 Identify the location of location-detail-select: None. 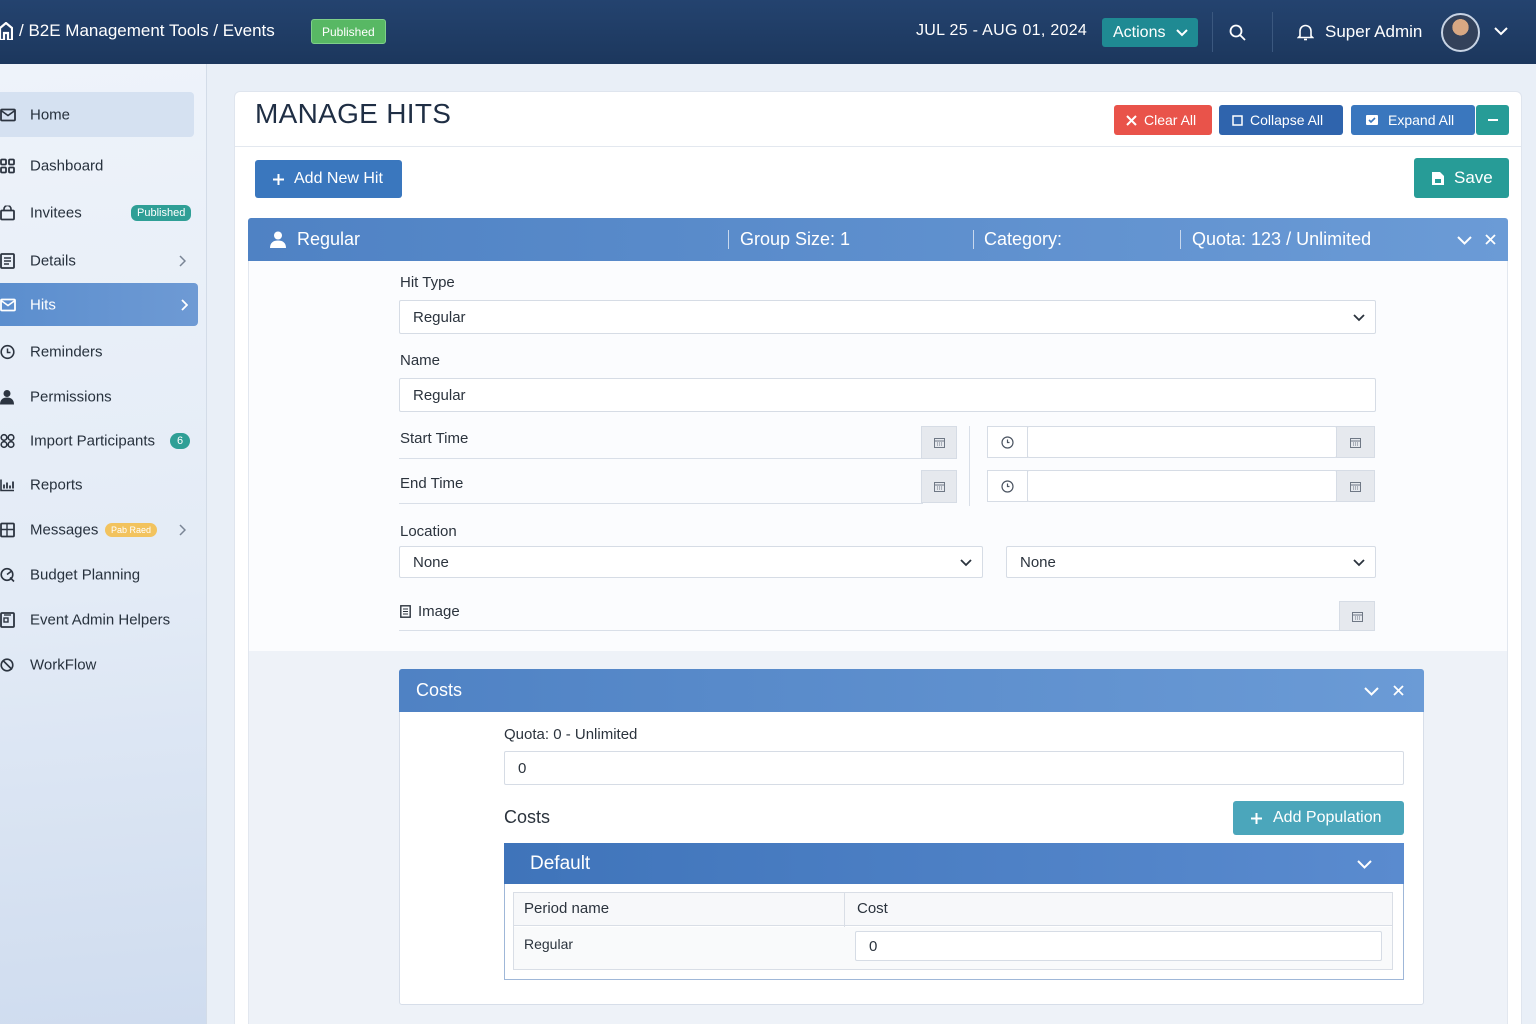
(1191, 562).